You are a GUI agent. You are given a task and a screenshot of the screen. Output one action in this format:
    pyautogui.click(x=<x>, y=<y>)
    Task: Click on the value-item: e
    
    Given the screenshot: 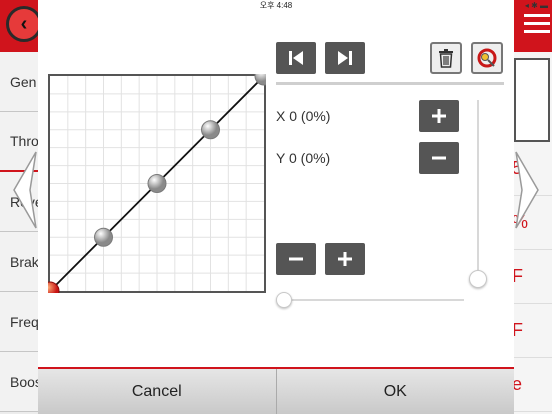 What is the action you would take?
    pyautogui.click(x=532, y=385)
    